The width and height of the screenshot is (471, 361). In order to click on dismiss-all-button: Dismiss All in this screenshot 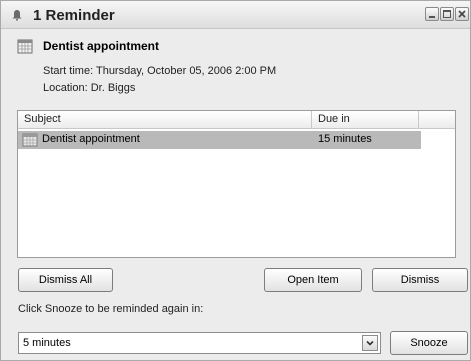, I will do `click(65, 280)`.